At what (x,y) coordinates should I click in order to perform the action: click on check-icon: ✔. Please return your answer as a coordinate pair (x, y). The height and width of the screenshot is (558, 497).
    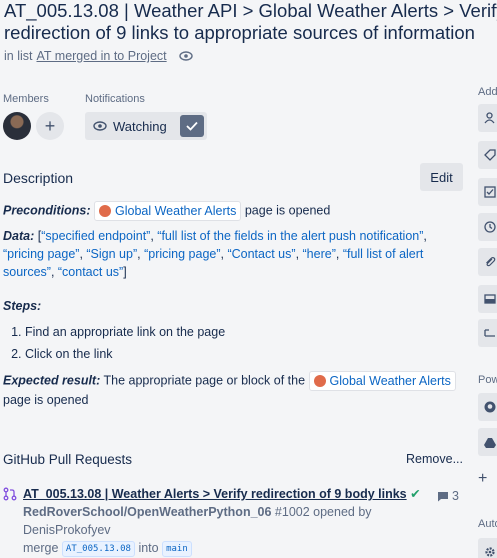
    Looking at the image, I should click on (415, 494).